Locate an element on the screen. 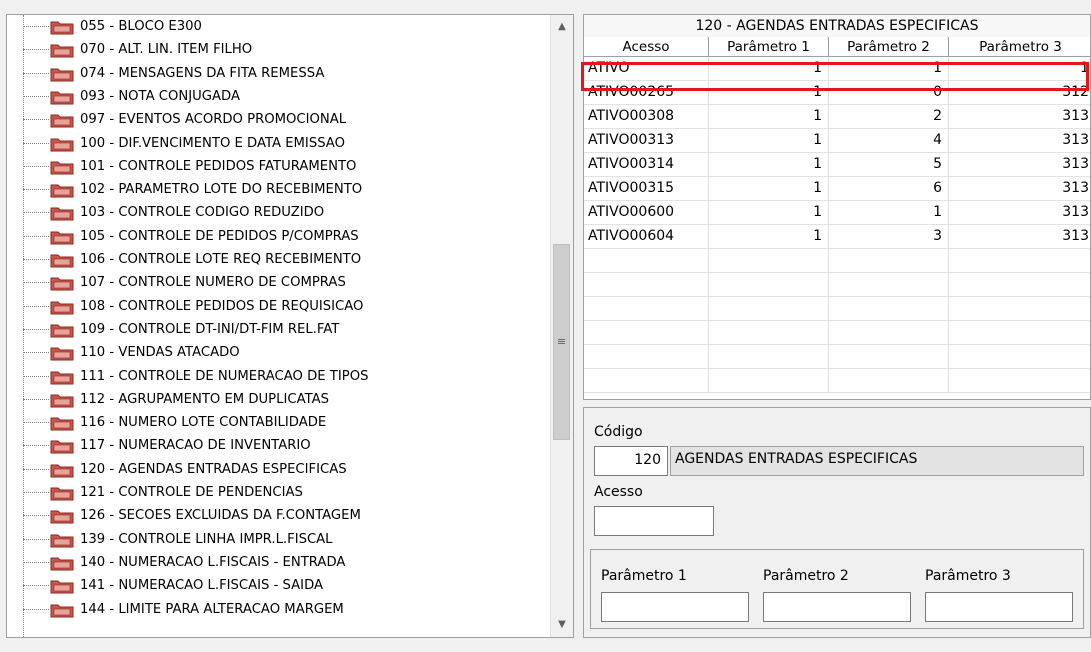  tree-item: 112 - AGRUPAMENTO EM DUPLICATAS is located at coordinates (279, 399).